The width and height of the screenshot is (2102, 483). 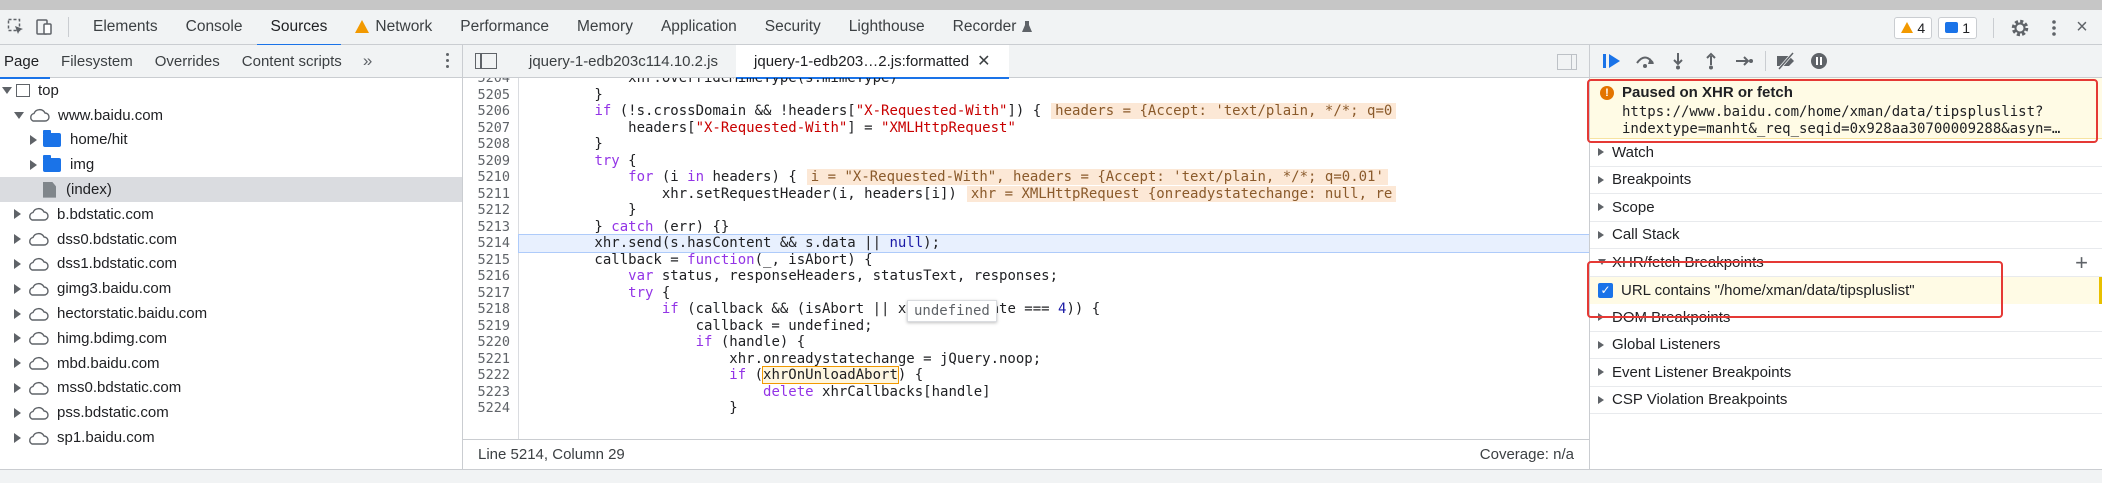 I want to click on section-breakpoints: Breakpoints, so click(x=1846, y=180).